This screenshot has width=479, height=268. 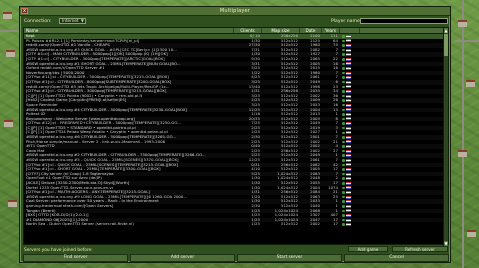 What do you see at coordinates (315, 224) in the screenshot?
I see `server-date: 2002` at bounding box center [315, 224].